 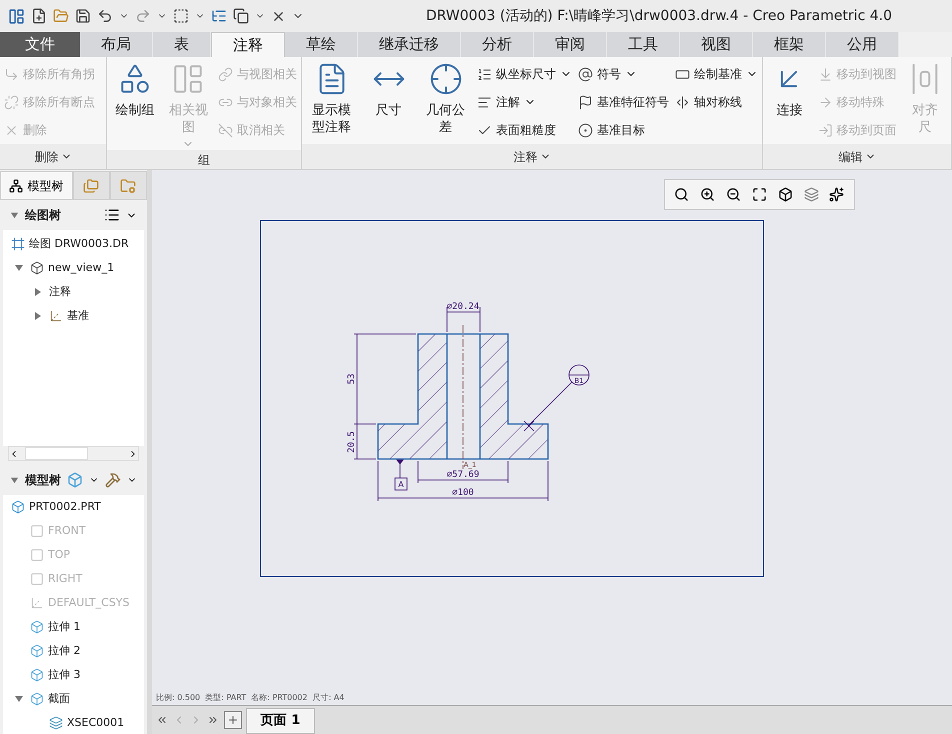 I want to click on ribbon-button: 绘制基准, so click(x=716, y=74).